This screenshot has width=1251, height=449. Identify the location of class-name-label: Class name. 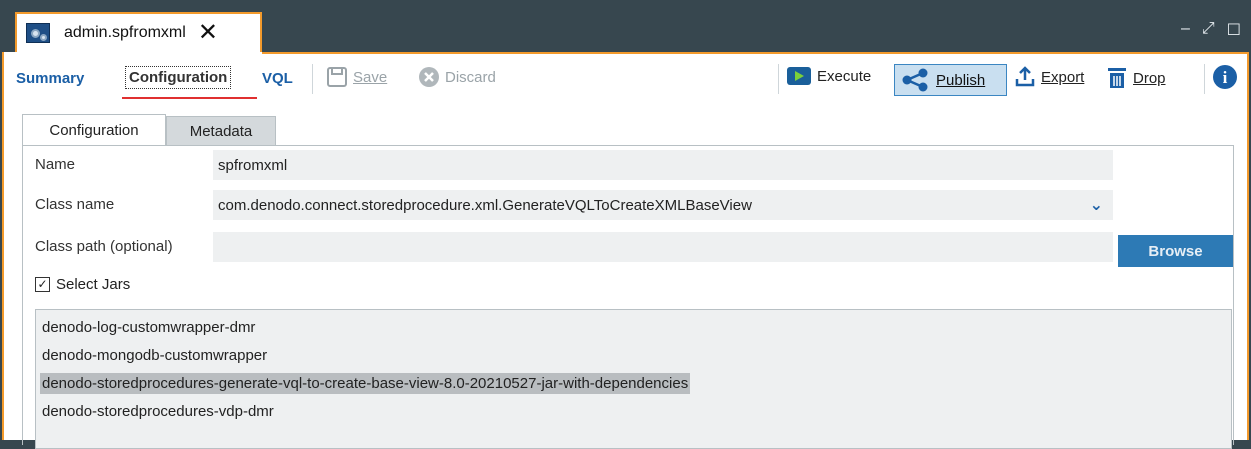
(75, 204).